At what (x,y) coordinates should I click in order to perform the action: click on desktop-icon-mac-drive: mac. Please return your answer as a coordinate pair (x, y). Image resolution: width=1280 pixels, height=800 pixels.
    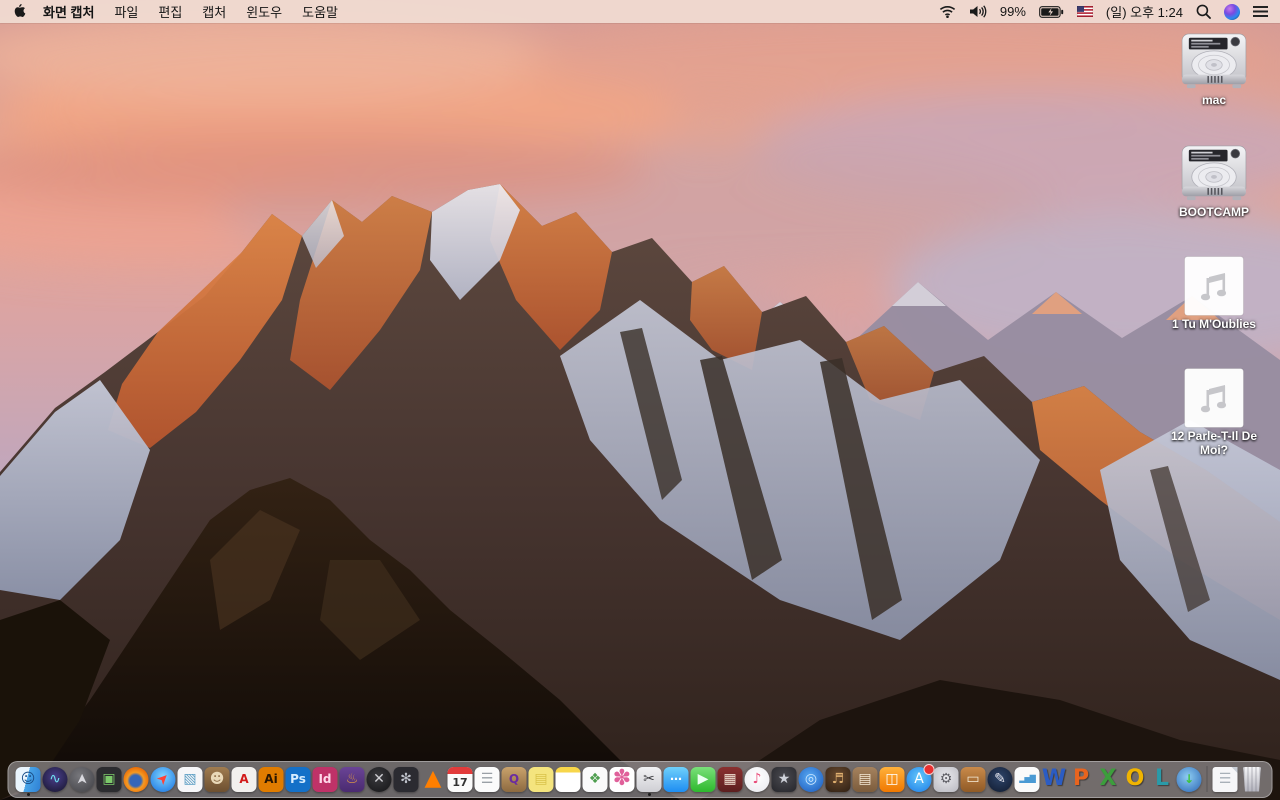
    Looking at the image, I should click on (1214, 69).